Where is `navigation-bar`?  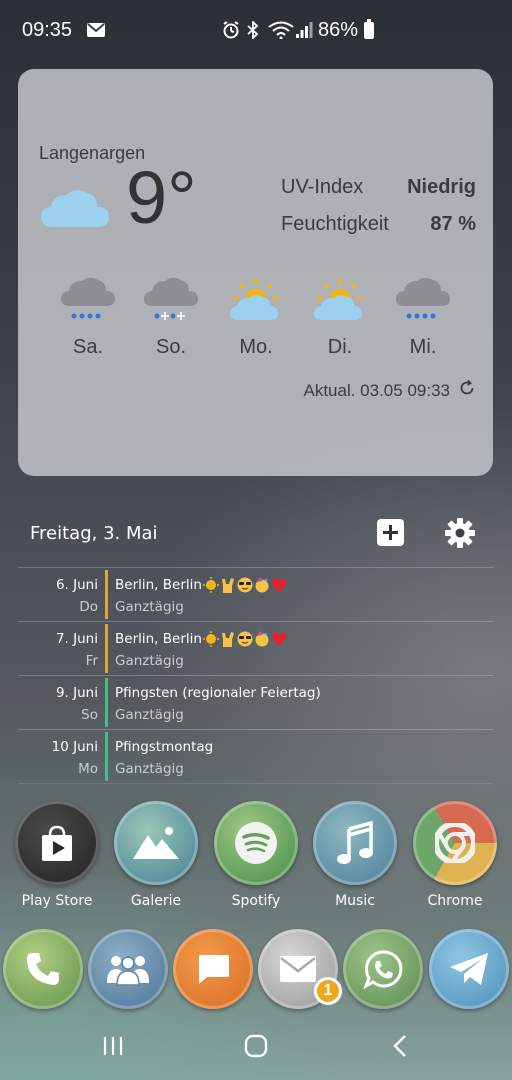
navigation-bar is located at coordinates (256, 1047).